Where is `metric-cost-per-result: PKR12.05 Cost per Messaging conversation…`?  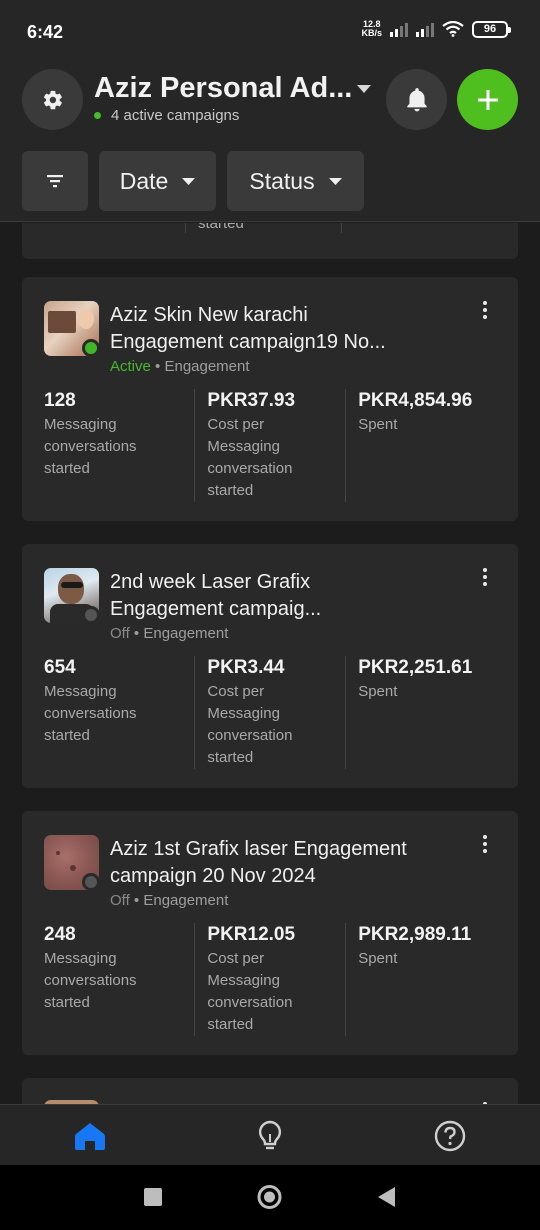
metric-cost-per-result: PKR12.05 Cost per Messaging conversation… is located at coordinates (269, 979).